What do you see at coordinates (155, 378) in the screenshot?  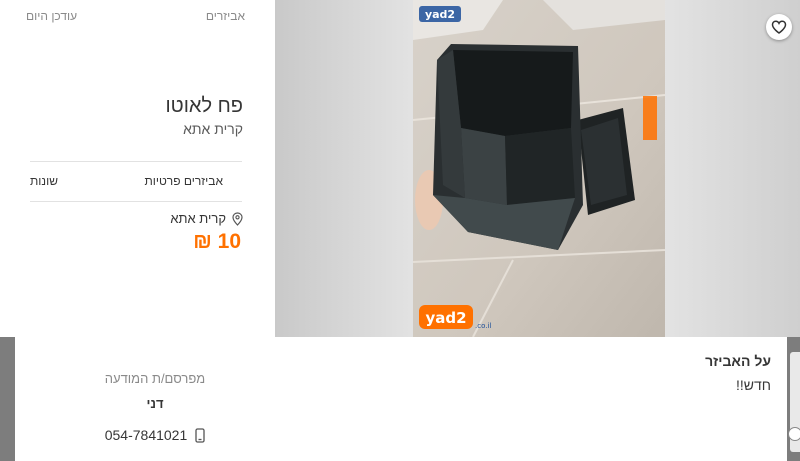 I see `advertiser-label: מפרסם/ת המודעה` at bounding box center [155, 378].